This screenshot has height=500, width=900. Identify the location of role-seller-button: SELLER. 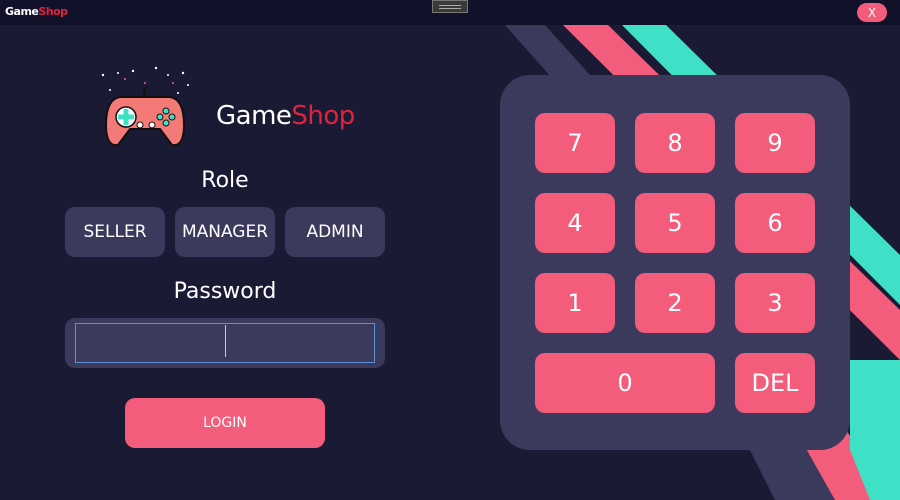
(115, 232).